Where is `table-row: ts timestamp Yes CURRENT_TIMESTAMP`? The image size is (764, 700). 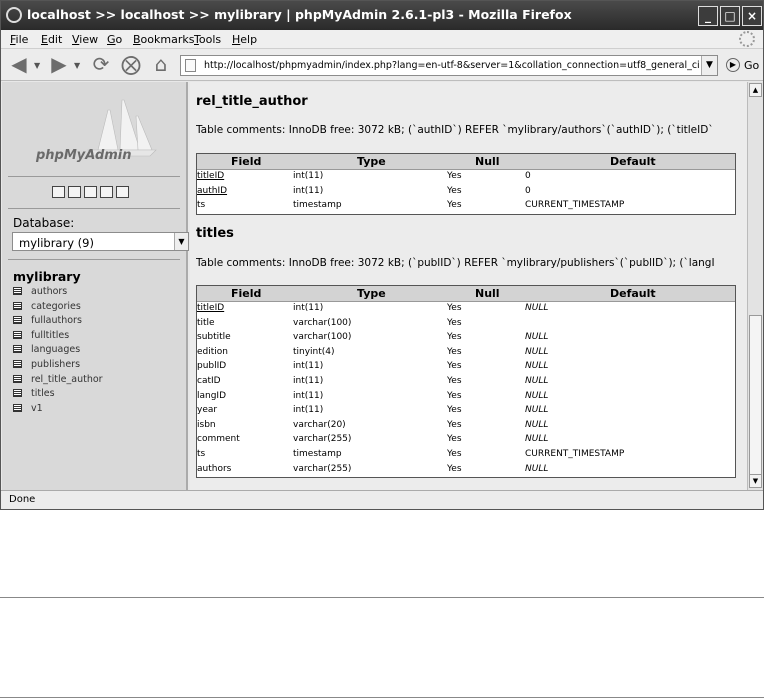 table-row: ts timestamp Yes CURRENT_TIMESTAMP is located at coordinates (466, 455).